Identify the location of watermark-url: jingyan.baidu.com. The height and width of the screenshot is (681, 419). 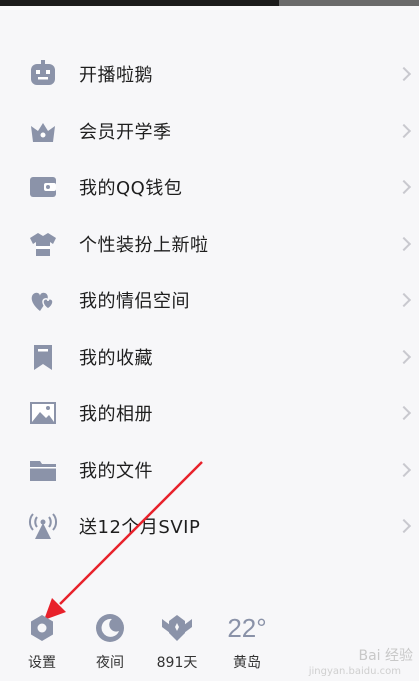
(354, 671).